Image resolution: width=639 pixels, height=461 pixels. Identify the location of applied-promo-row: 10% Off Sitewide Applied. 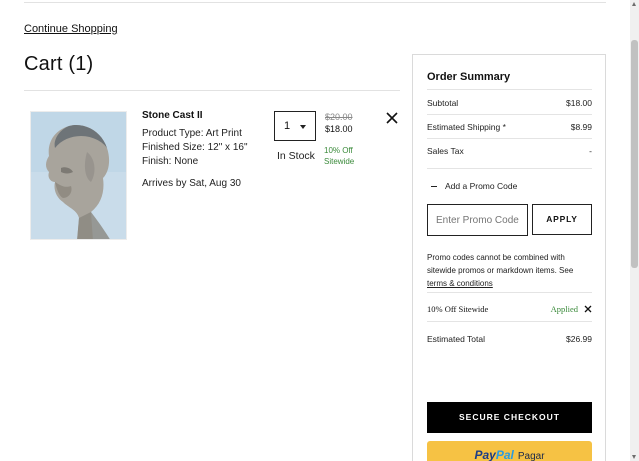
(509, 309).